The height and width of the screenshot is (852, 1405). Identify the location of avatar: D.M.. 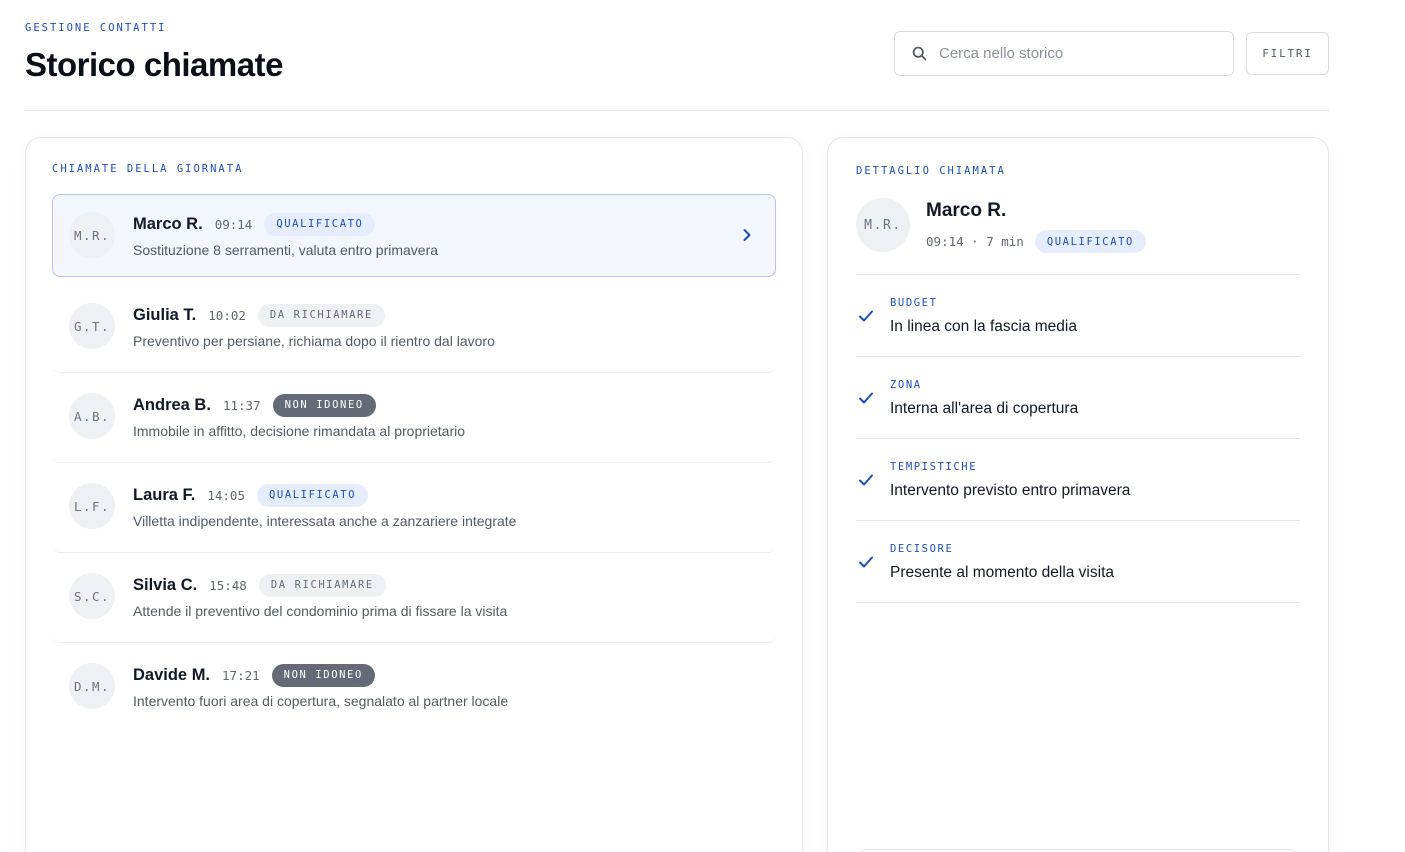
(92, 686).